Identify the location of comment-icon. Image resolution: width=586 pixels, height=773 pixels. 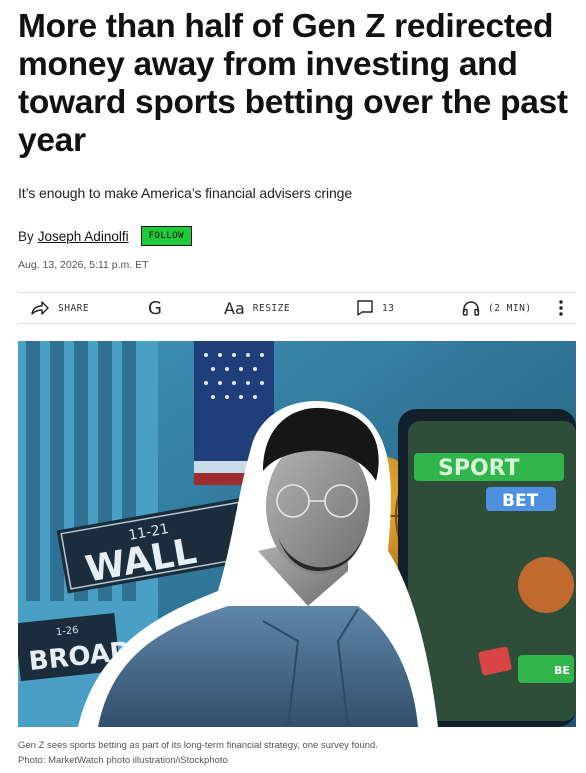
(365, 308).